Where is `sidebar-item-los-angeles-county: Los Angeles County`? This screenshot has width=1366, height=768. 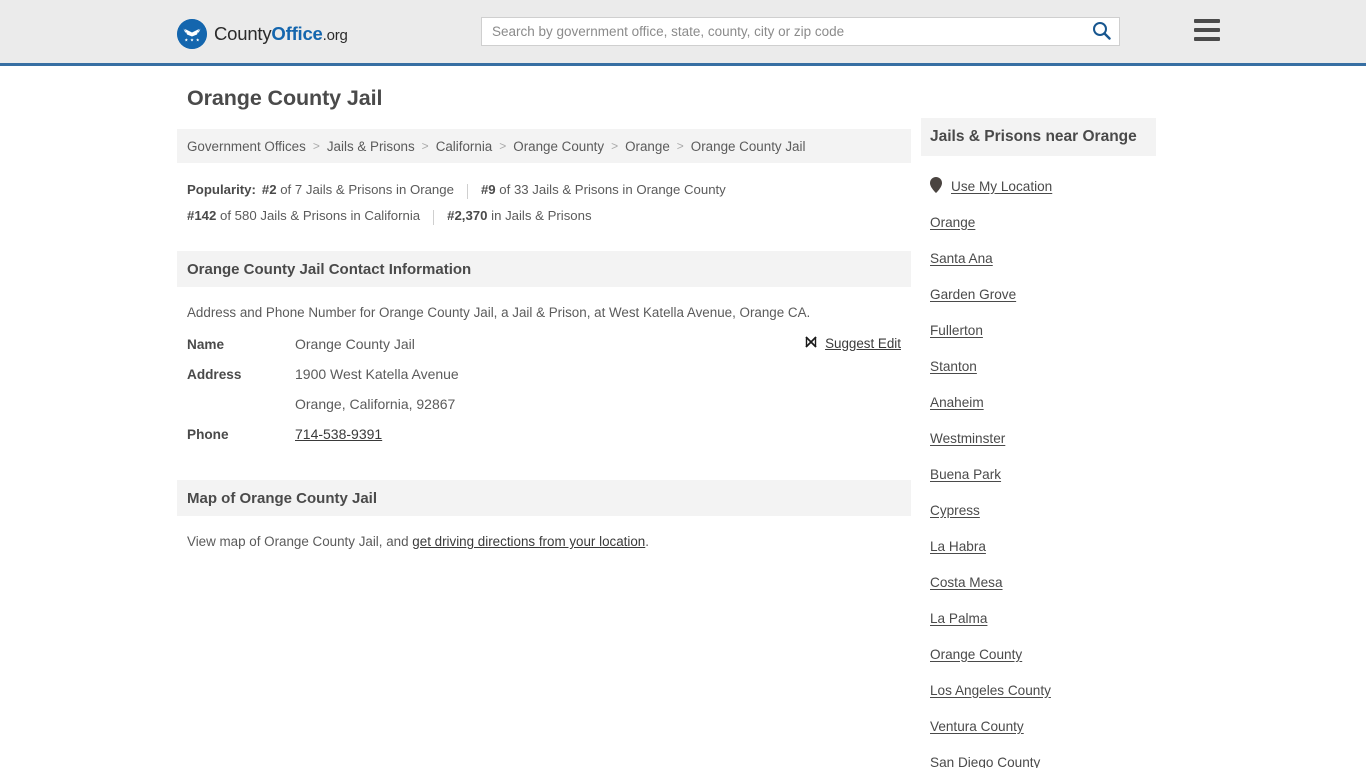
sidebar-item-los-angeles-county: Los Angeles County is located at coordinates (1043, 690).